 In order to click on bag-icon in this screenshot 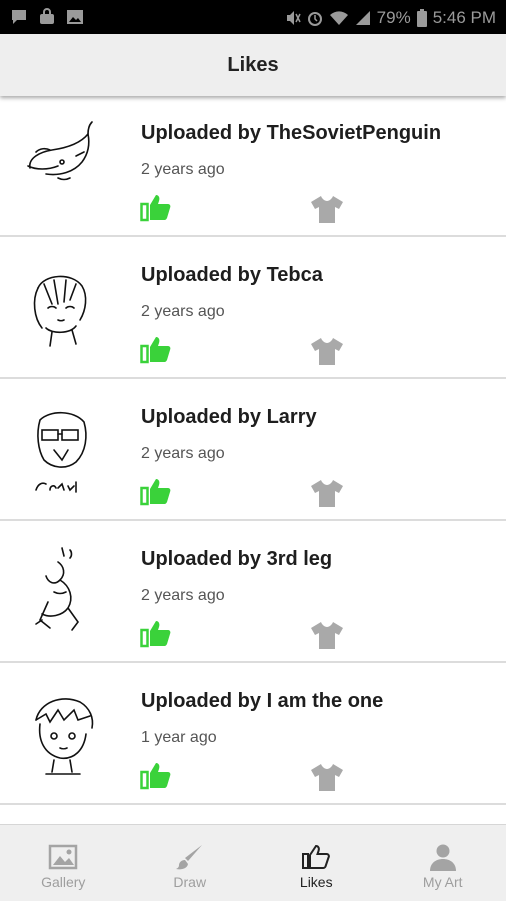, I will do `click(47, 17)`.